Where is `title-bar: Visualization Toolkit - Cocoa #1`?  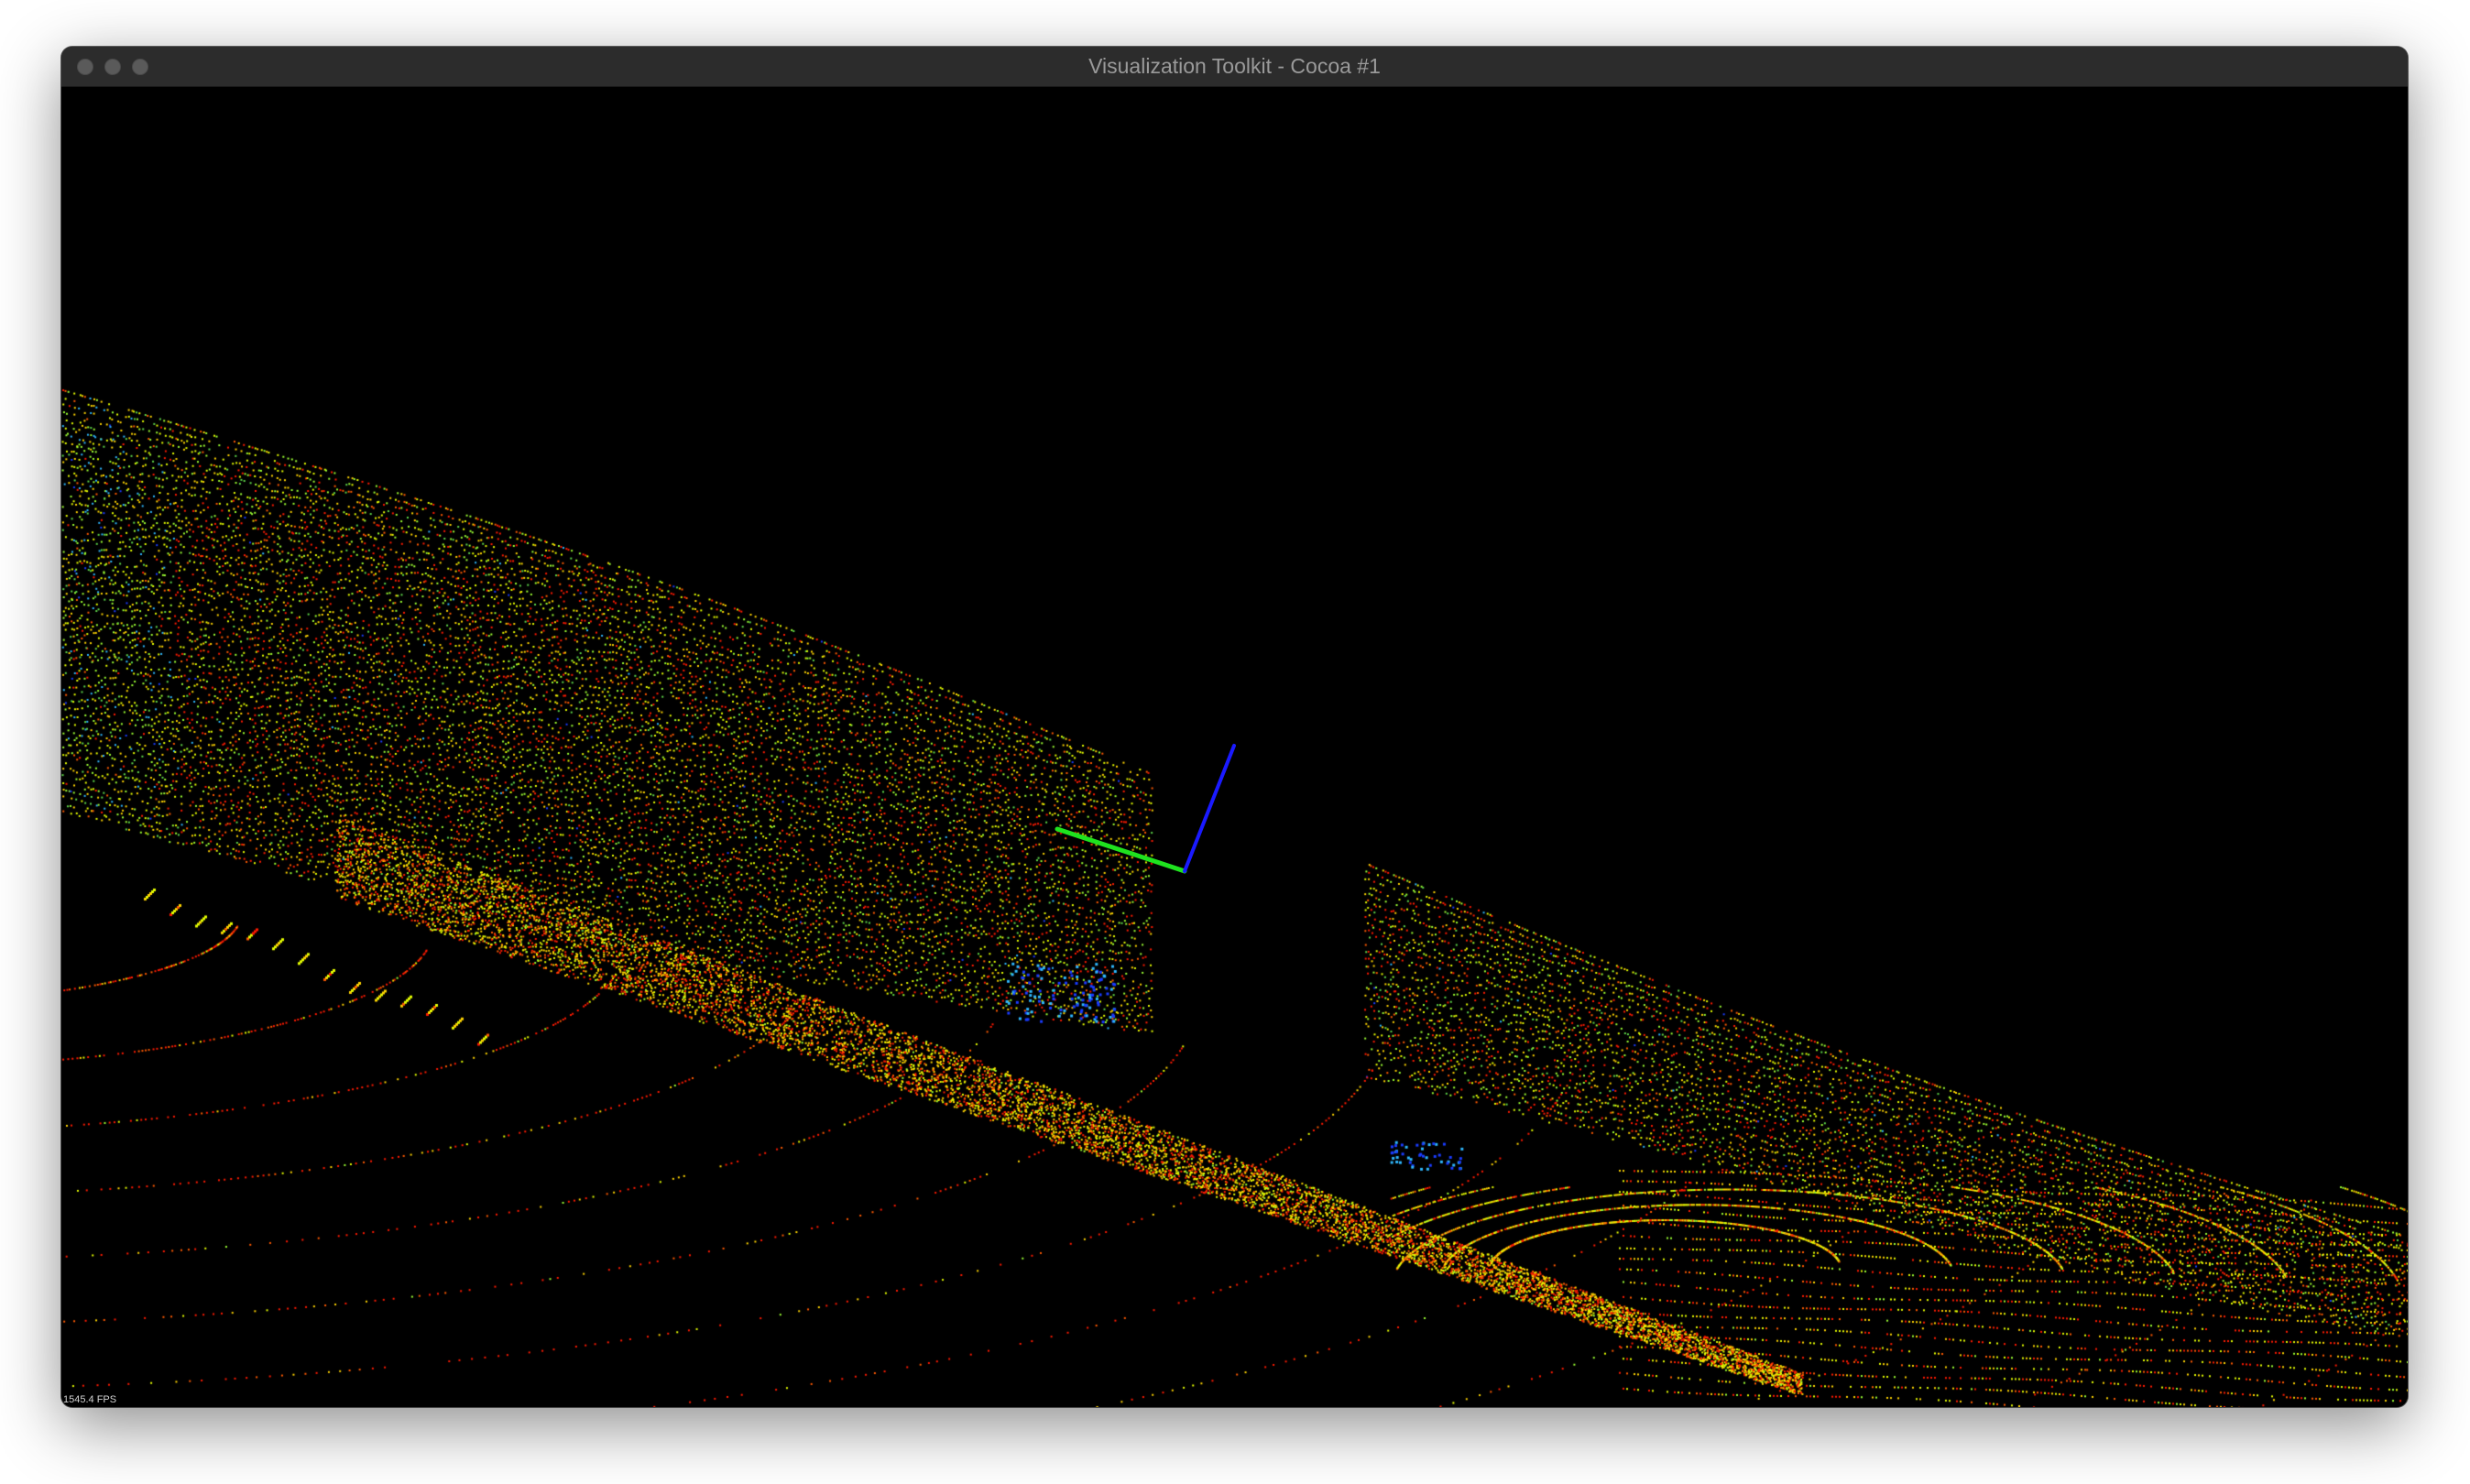
title-bar: Visualization Toolkit - Cocoa #1 is located at coordinates (1234, 67).